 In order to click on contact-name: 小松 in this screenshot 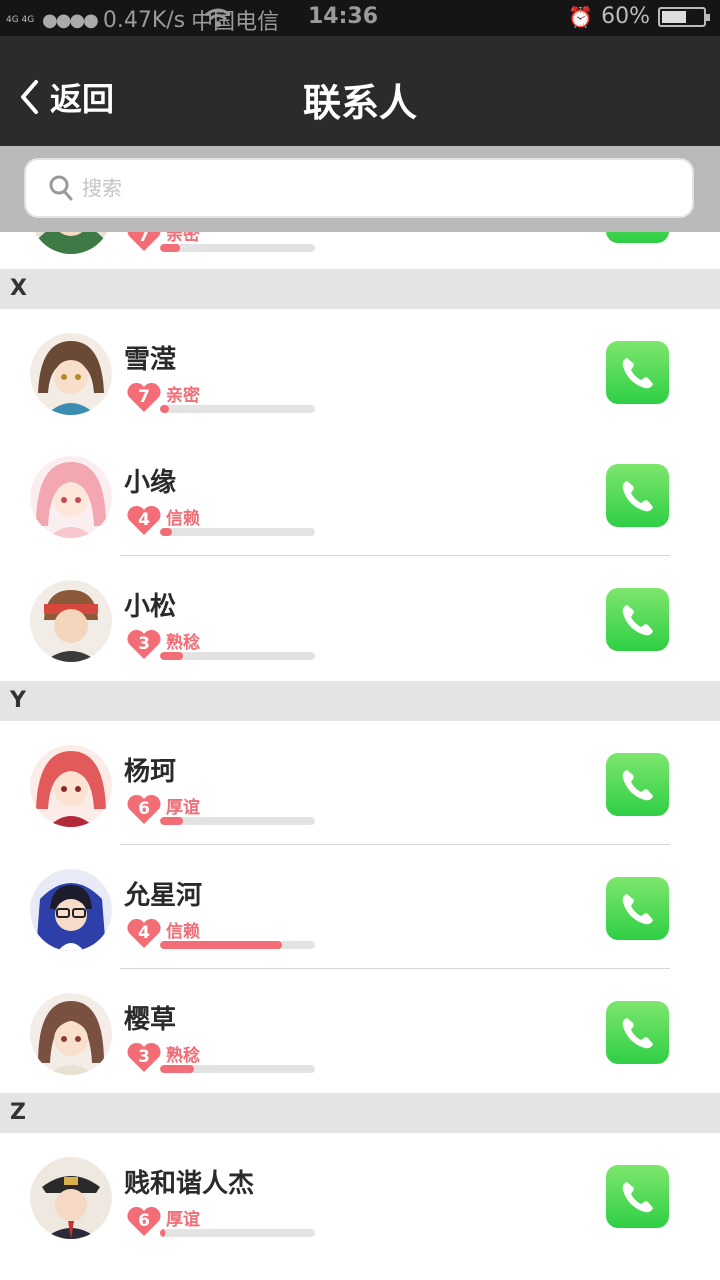, I will do `click(150, 607)`.